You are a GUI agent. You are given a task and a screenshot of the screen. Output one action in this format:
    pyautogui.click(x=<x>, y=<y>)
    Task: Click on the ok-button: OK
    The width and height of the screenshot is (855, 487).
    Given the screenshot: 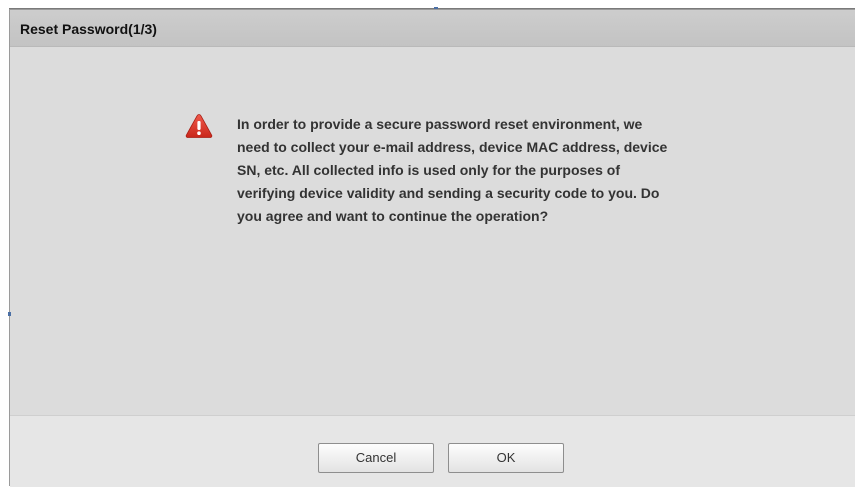 What is the action you would take?
    pyautogui.click(x=506, y=458)
    